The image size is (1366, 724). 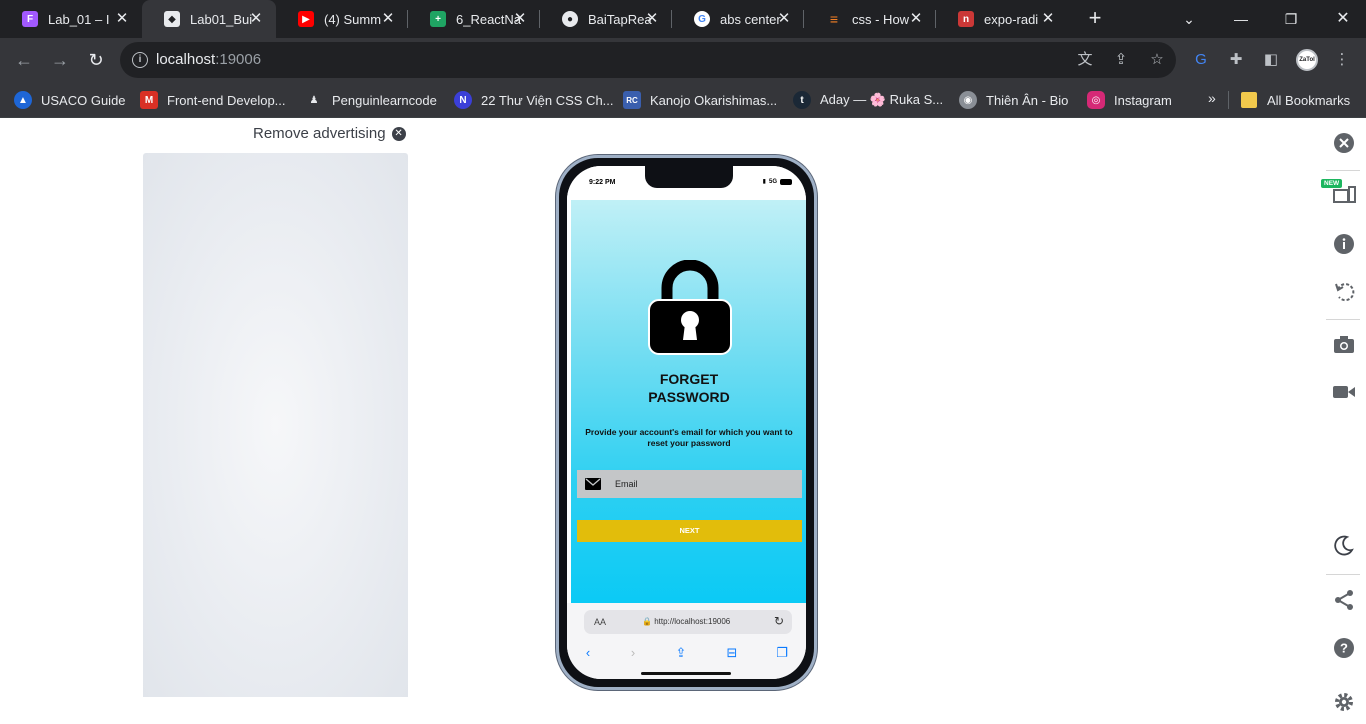 I want to click on advertising-placeholder, so click(x=275, y=425).